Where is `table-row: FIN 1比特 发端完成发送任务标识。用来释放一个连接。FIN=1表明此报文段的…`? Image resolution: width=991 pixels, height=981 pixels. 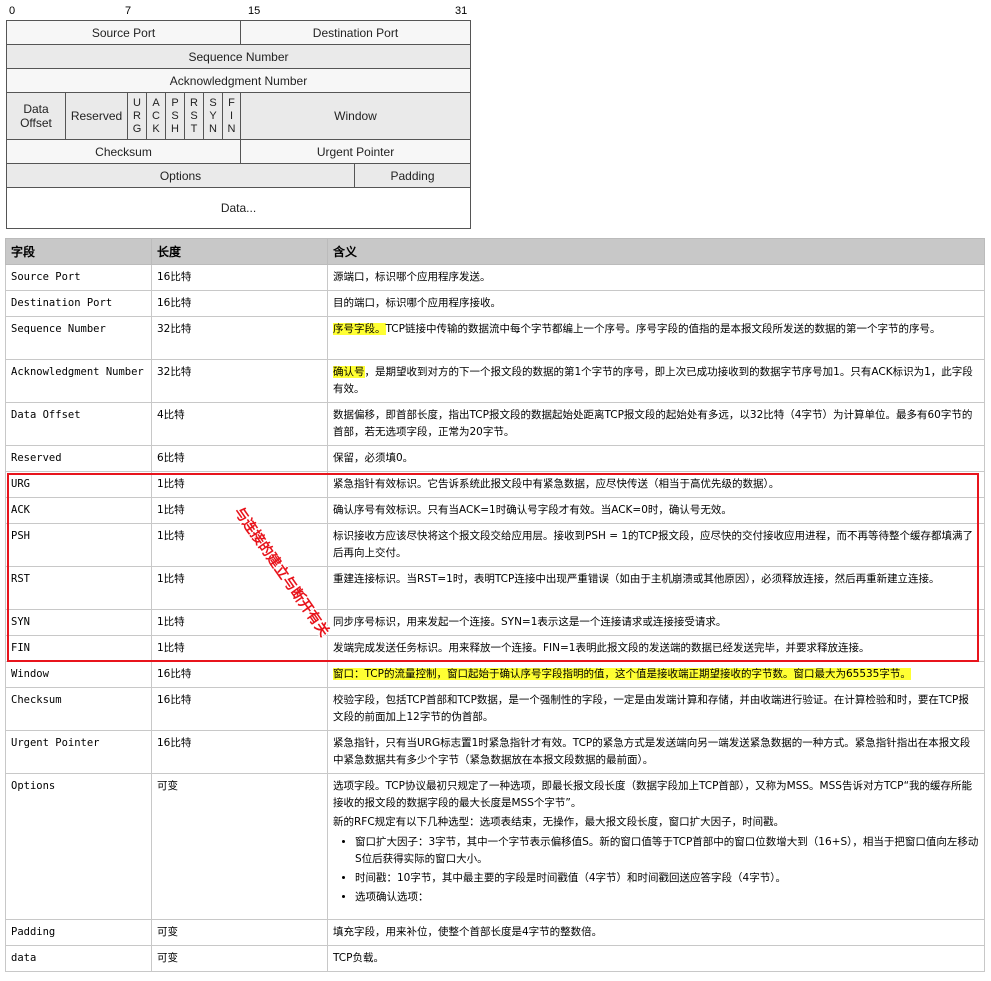 table-row: FIN 1比特 发端完成发送任务标识。用来释放一个连接。FIN=1表明此报文段的… is located at coordinates (495, 648).